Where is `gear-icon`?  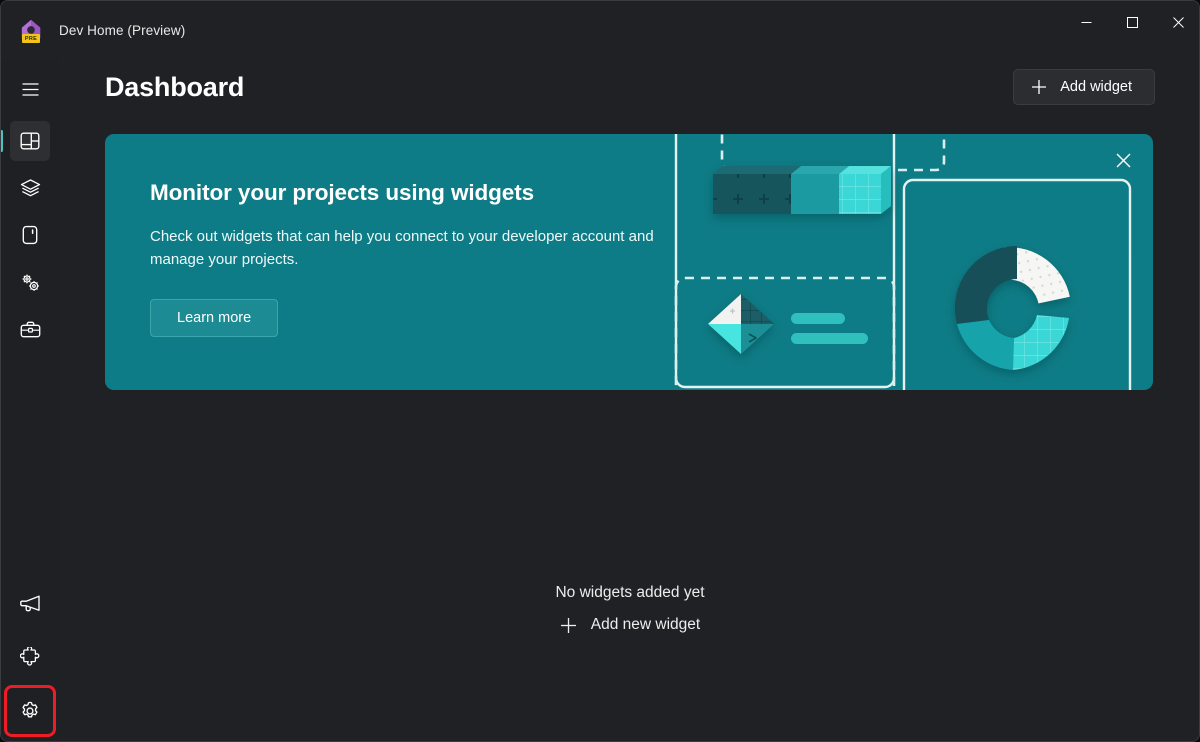 gear-icon is located at coordinates (30, 709).